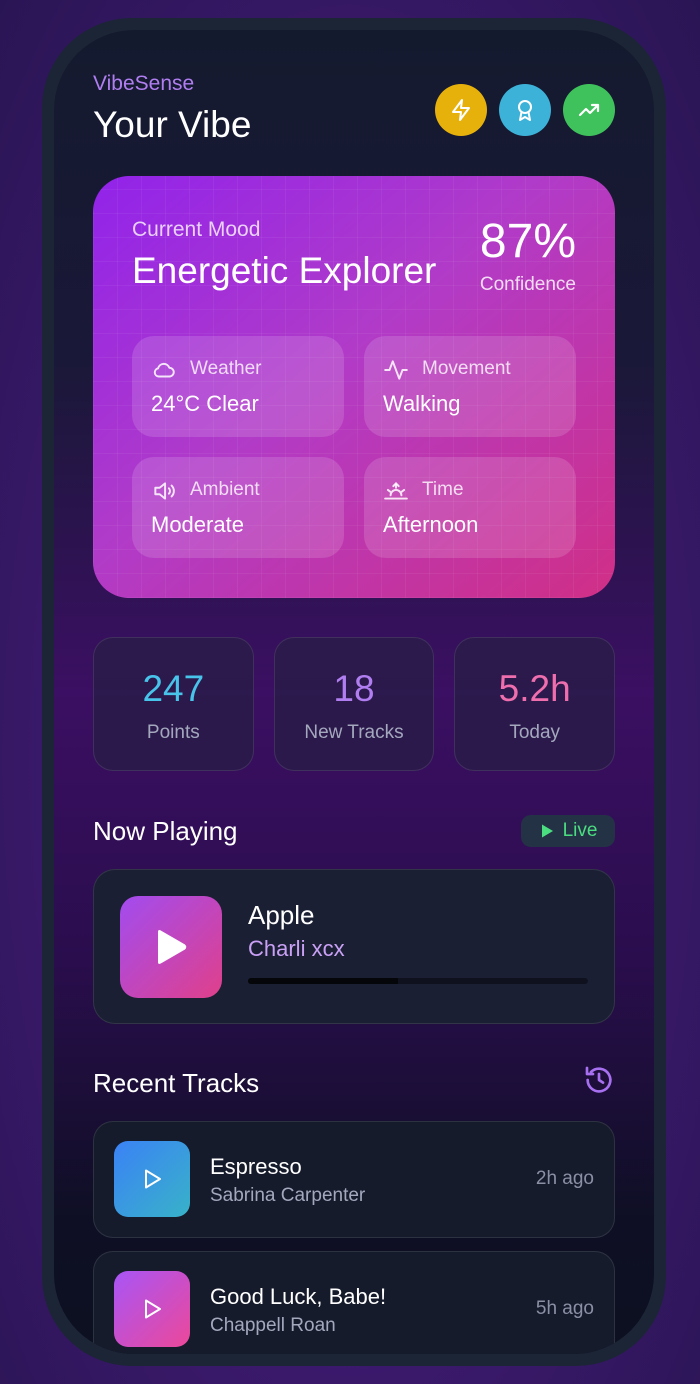  Describe the element at coordinates (256, 1166) in the screenshot. I see `track-song: Espresso` at that location.